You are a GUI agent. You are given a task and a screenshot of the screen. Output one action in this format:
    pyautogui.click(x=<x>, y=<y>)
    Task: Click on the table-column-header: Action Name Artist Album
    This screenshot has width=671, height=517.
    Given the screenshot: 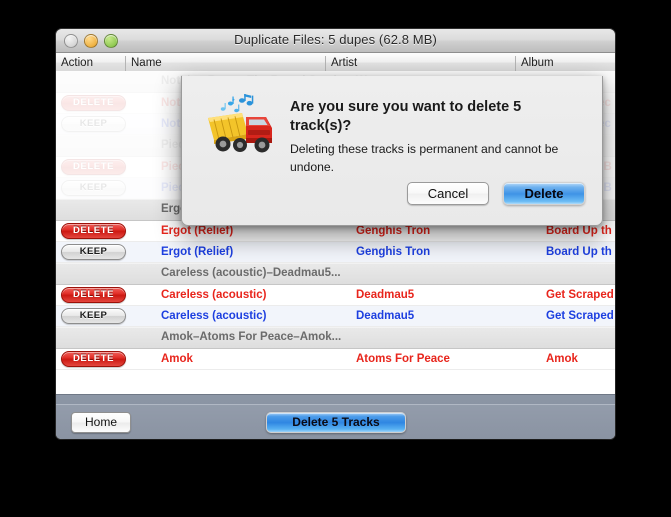 What is the action you would take?
    pyautogui.click(x=335, y=63)
    